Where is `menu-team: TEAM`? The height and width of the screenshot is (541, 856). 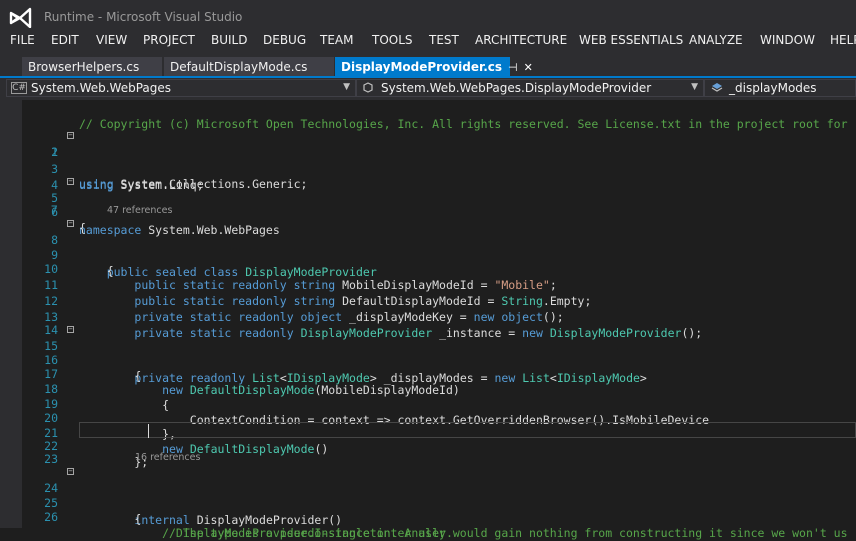
menu-team: TEAM is located at coordinates (336, 40).